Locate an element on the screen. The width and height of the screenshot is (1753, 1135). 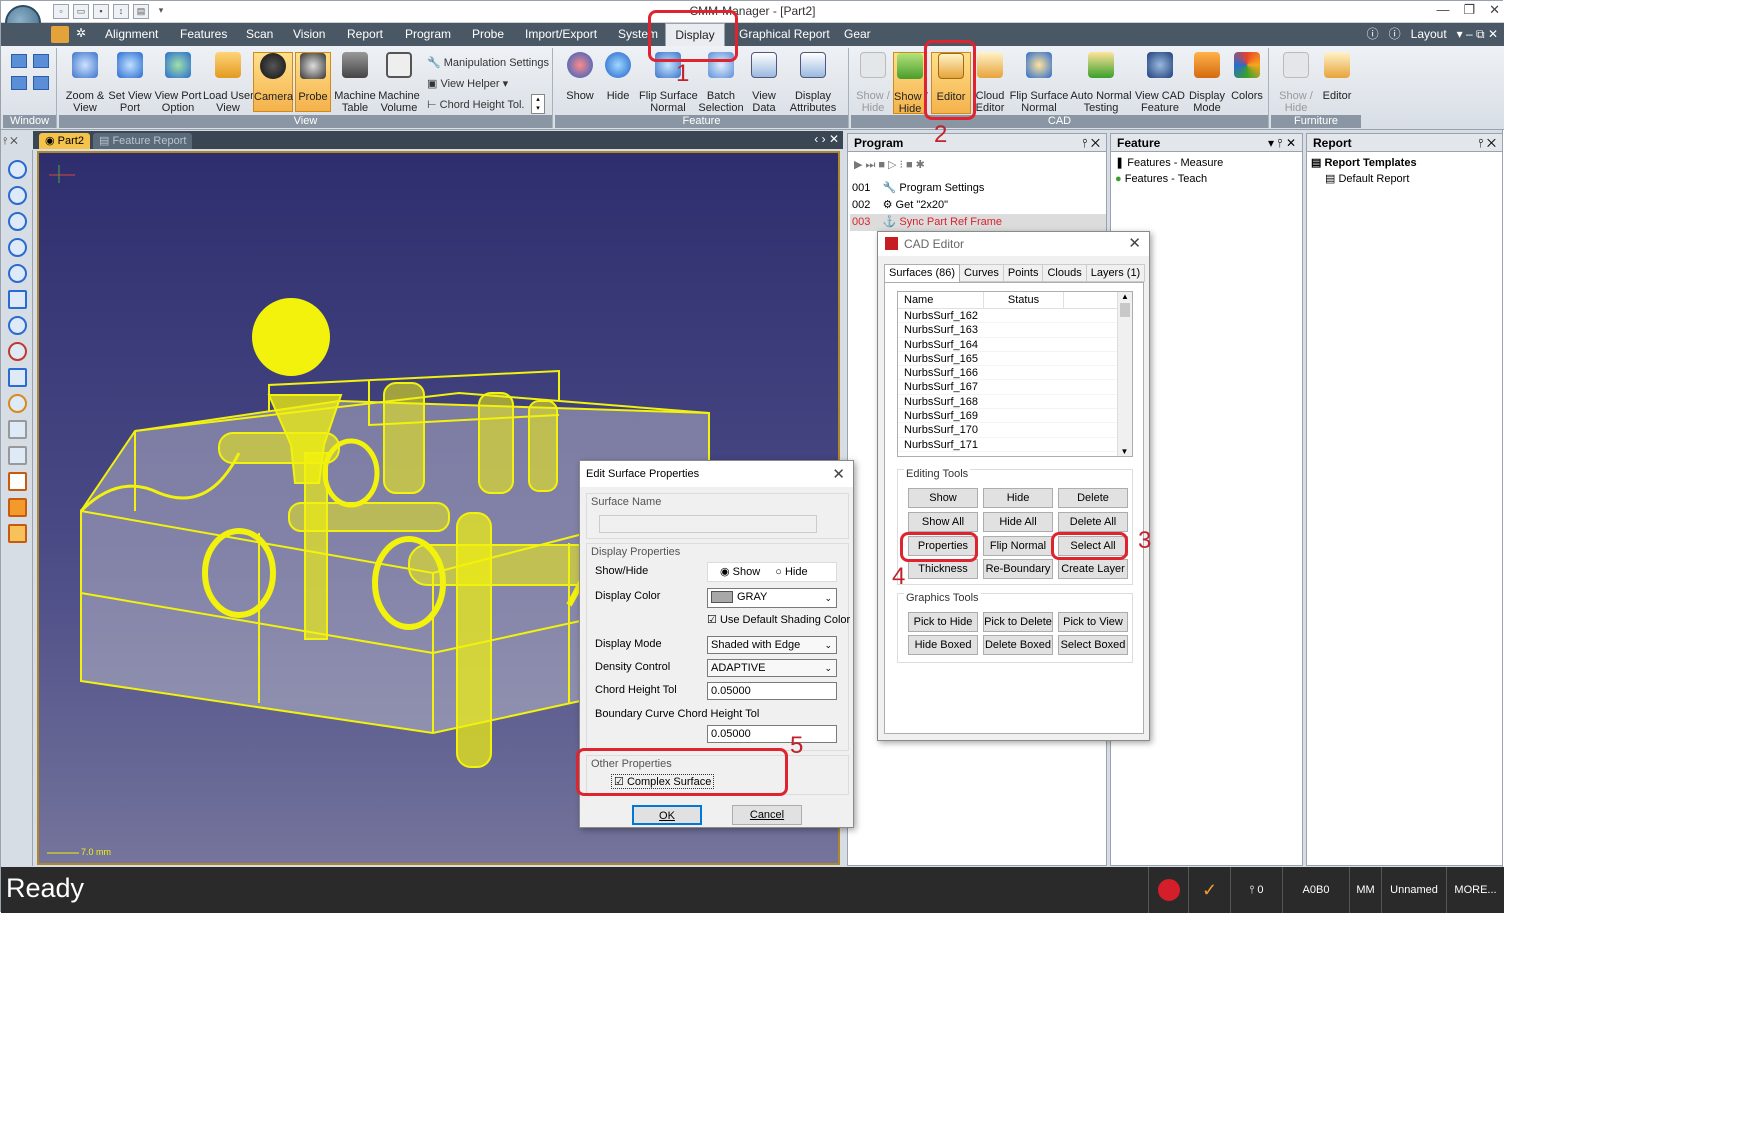
shaded-edge-cube-icon is located at coordinates (17, 533).